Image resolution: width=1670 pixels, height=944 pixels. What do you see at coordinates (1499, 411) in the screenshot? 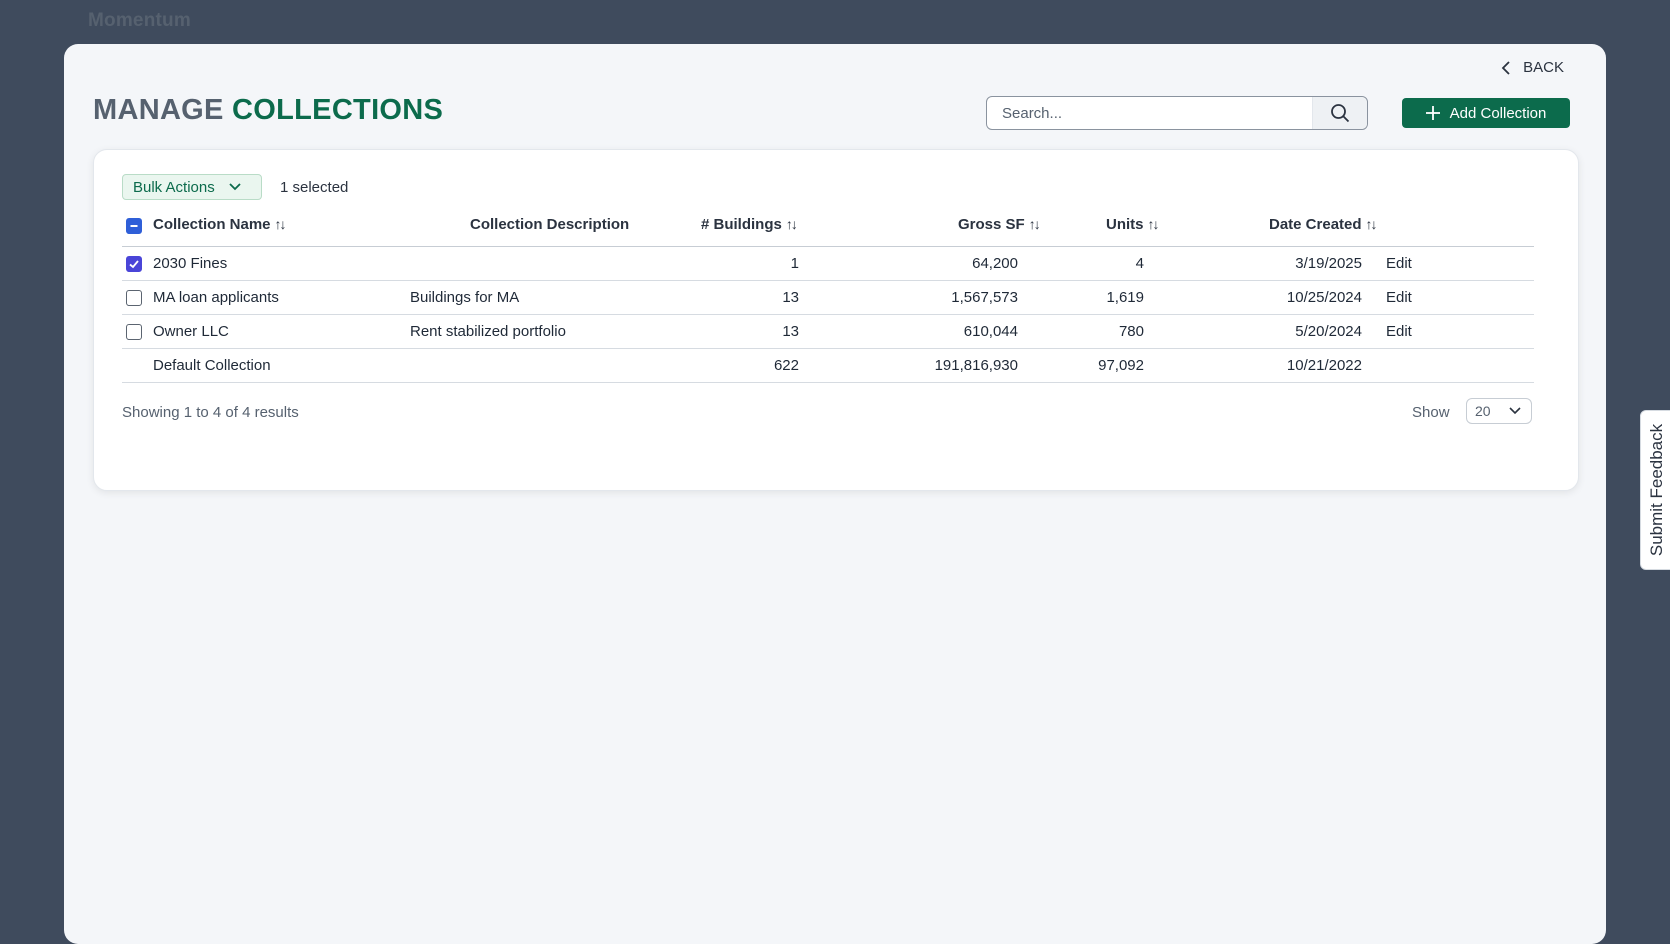
I see `page-size-select: 20` at bounding box center [1499, 411].